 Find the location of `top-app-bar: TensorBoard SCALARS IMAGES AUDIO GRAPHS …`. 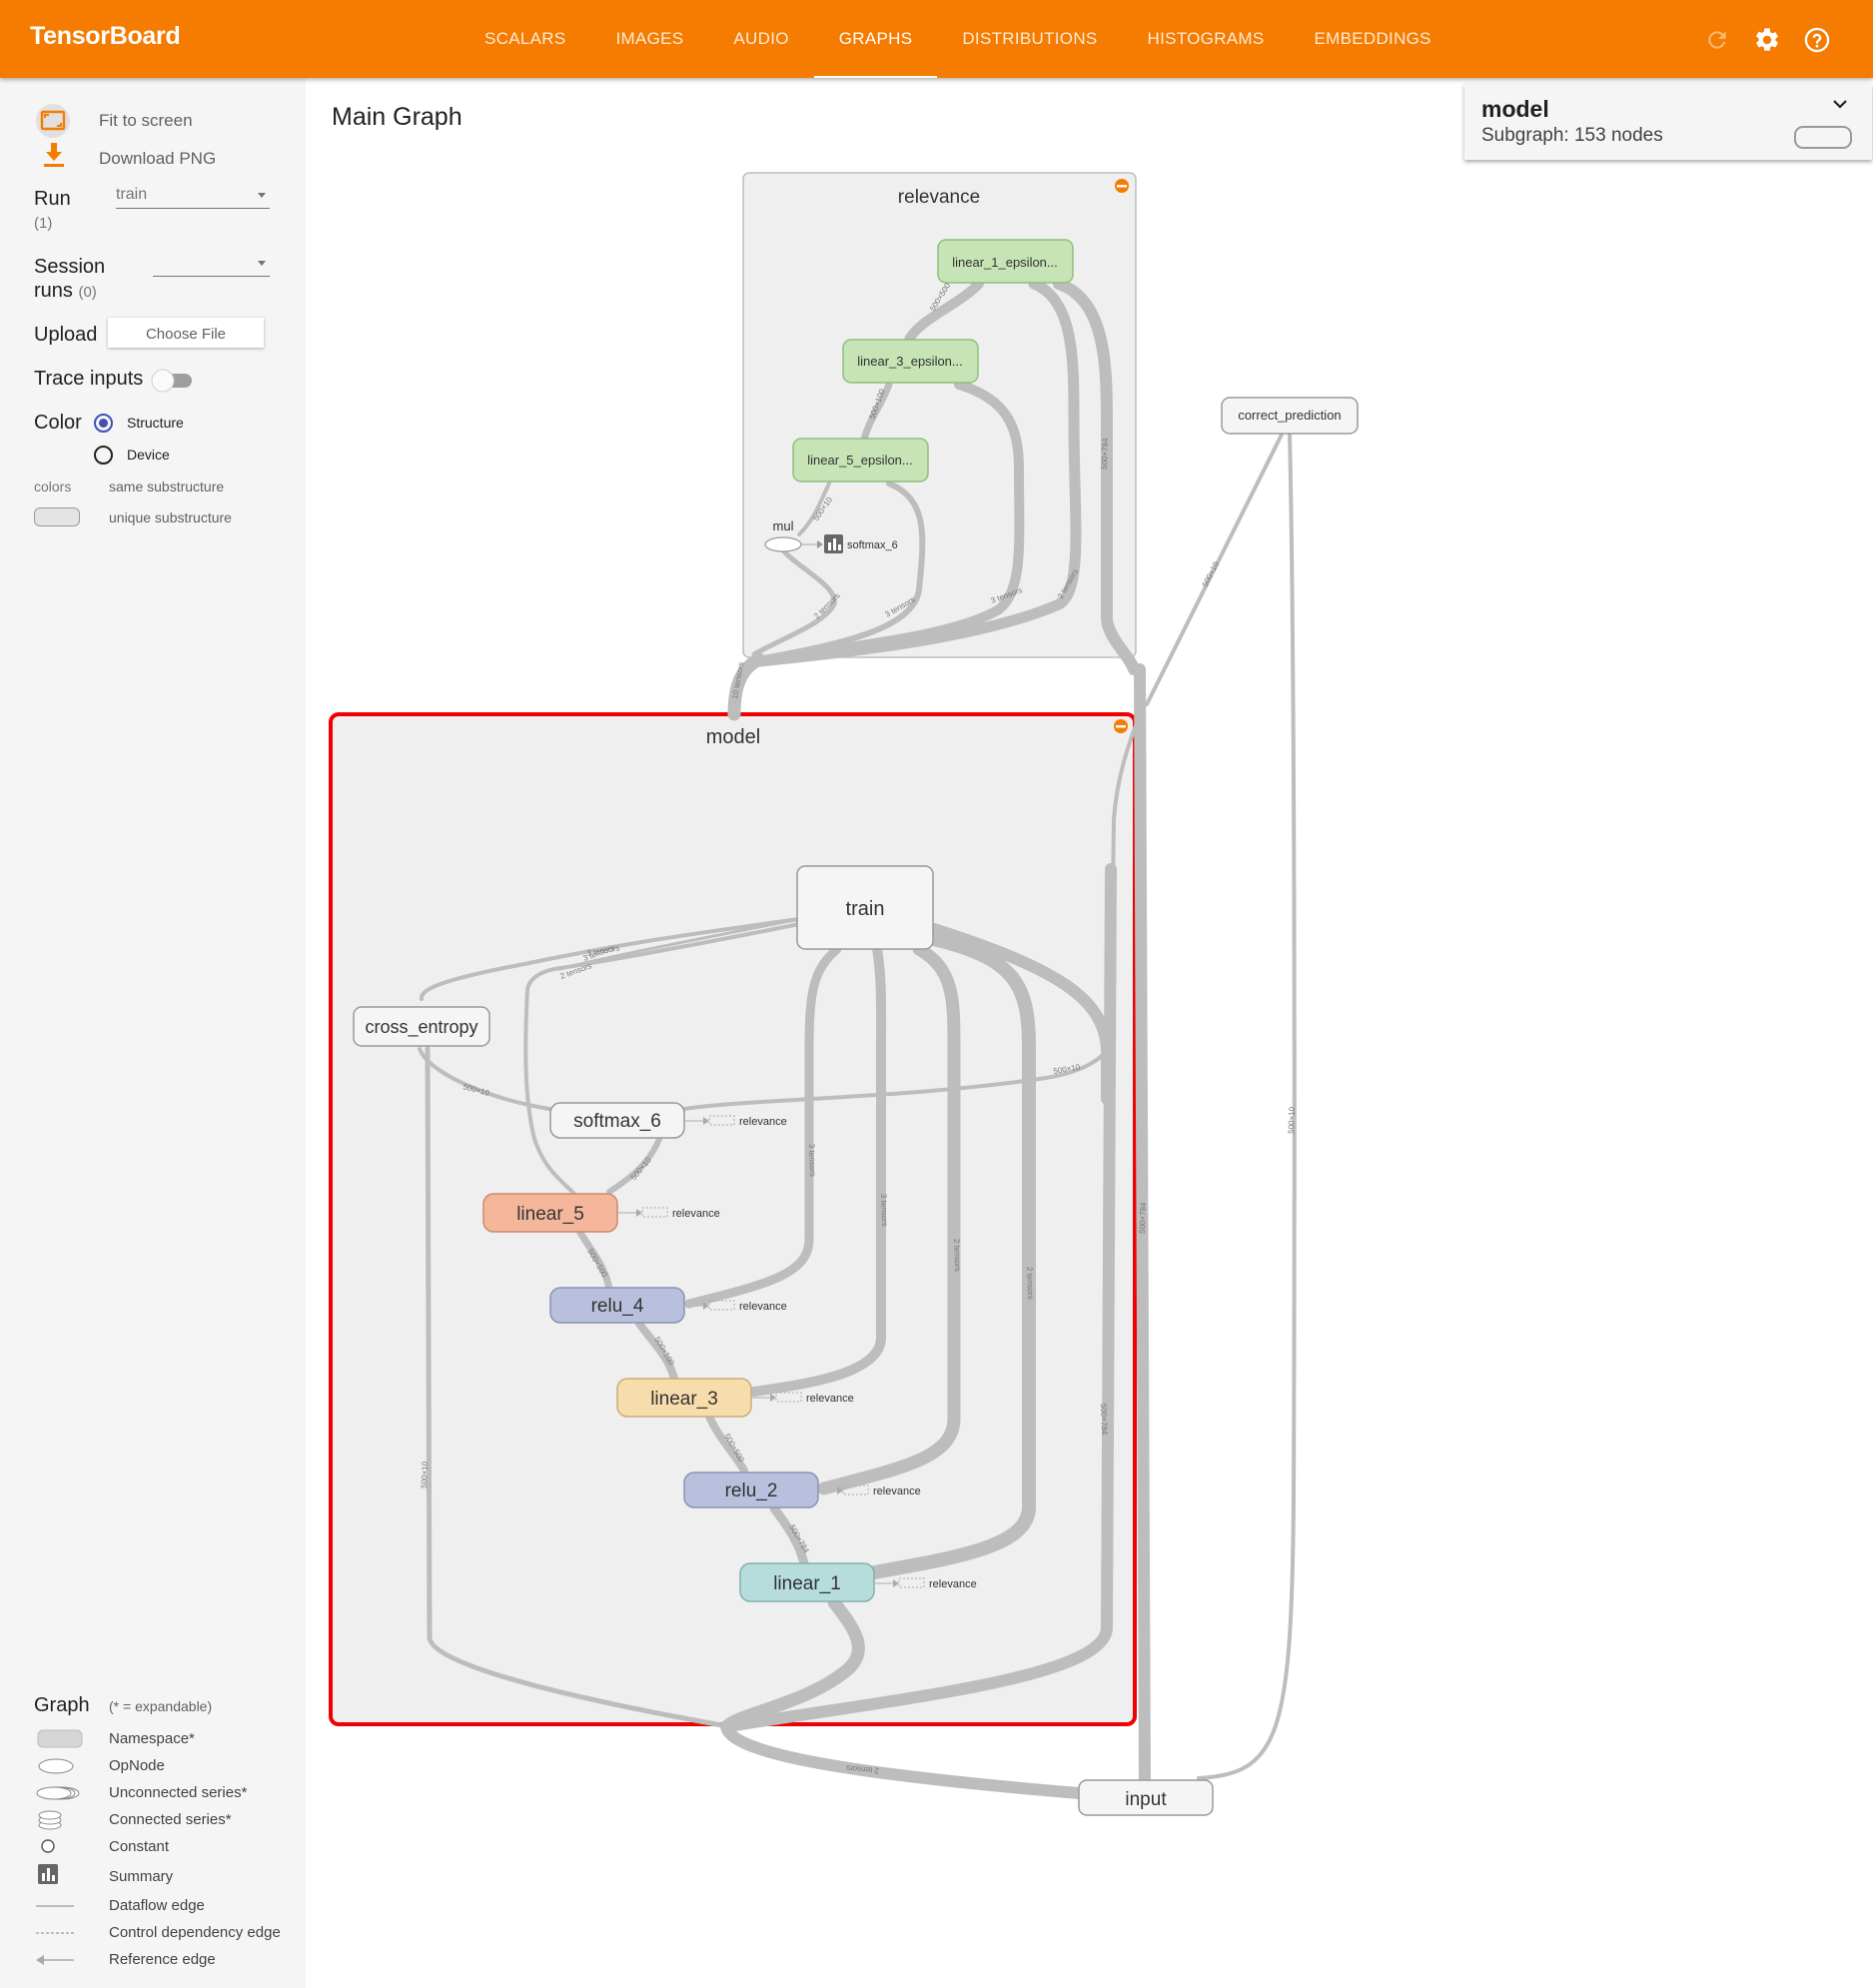

top-app-bar: TensorBoard SCALARS IMAGES AUDIO GRAPHS … is located at coordinates (936, 39).